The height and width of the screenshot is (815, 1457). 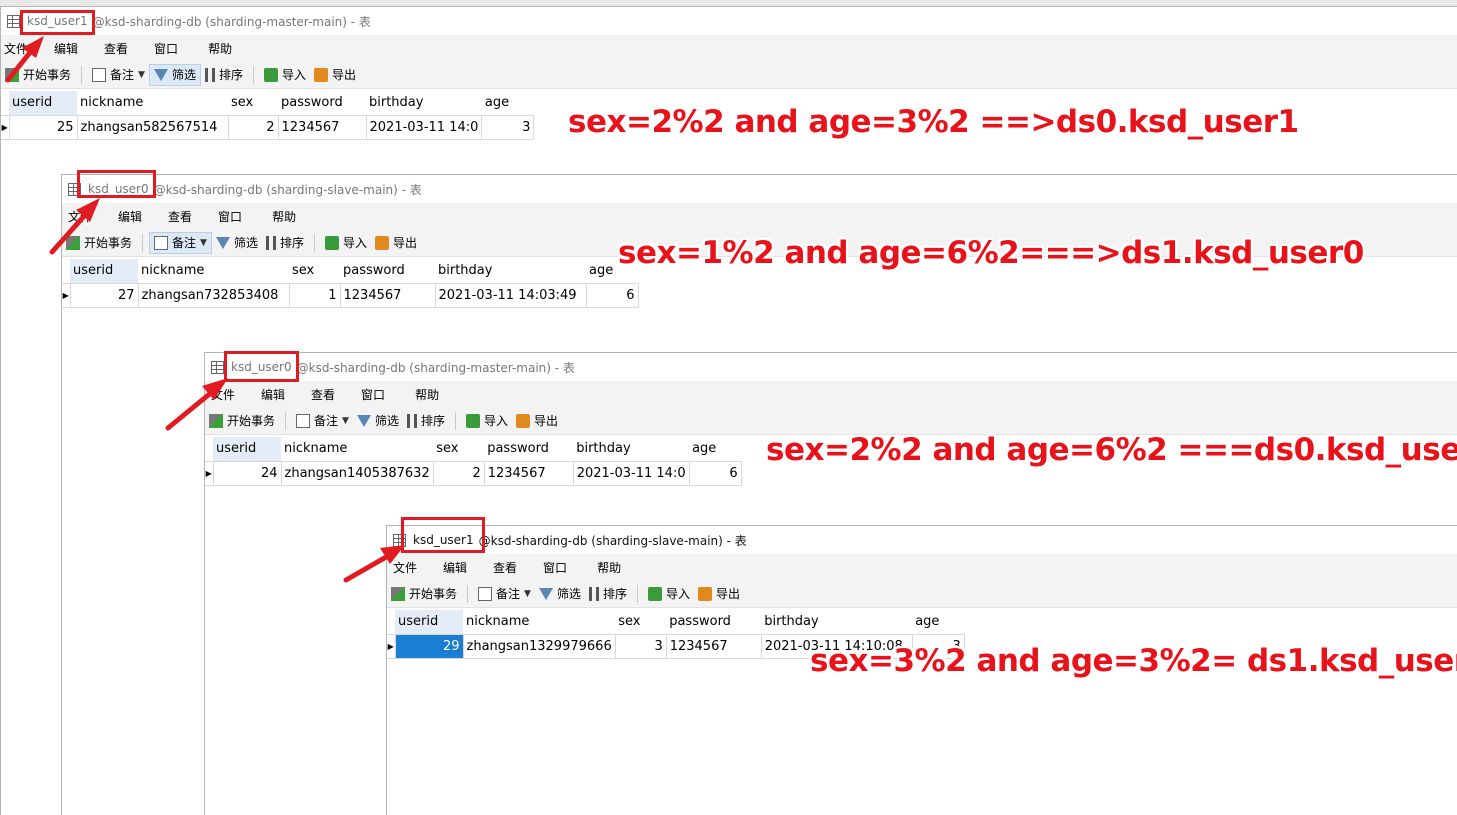 I want to click on table-icon, so click(x=217, y=367).